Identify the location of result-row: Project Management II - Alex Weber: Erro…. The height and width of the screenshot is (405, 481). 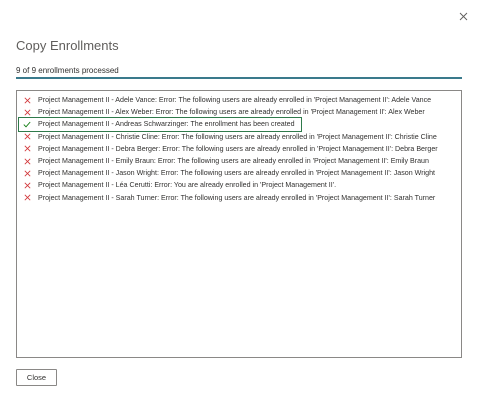
(239, 112).